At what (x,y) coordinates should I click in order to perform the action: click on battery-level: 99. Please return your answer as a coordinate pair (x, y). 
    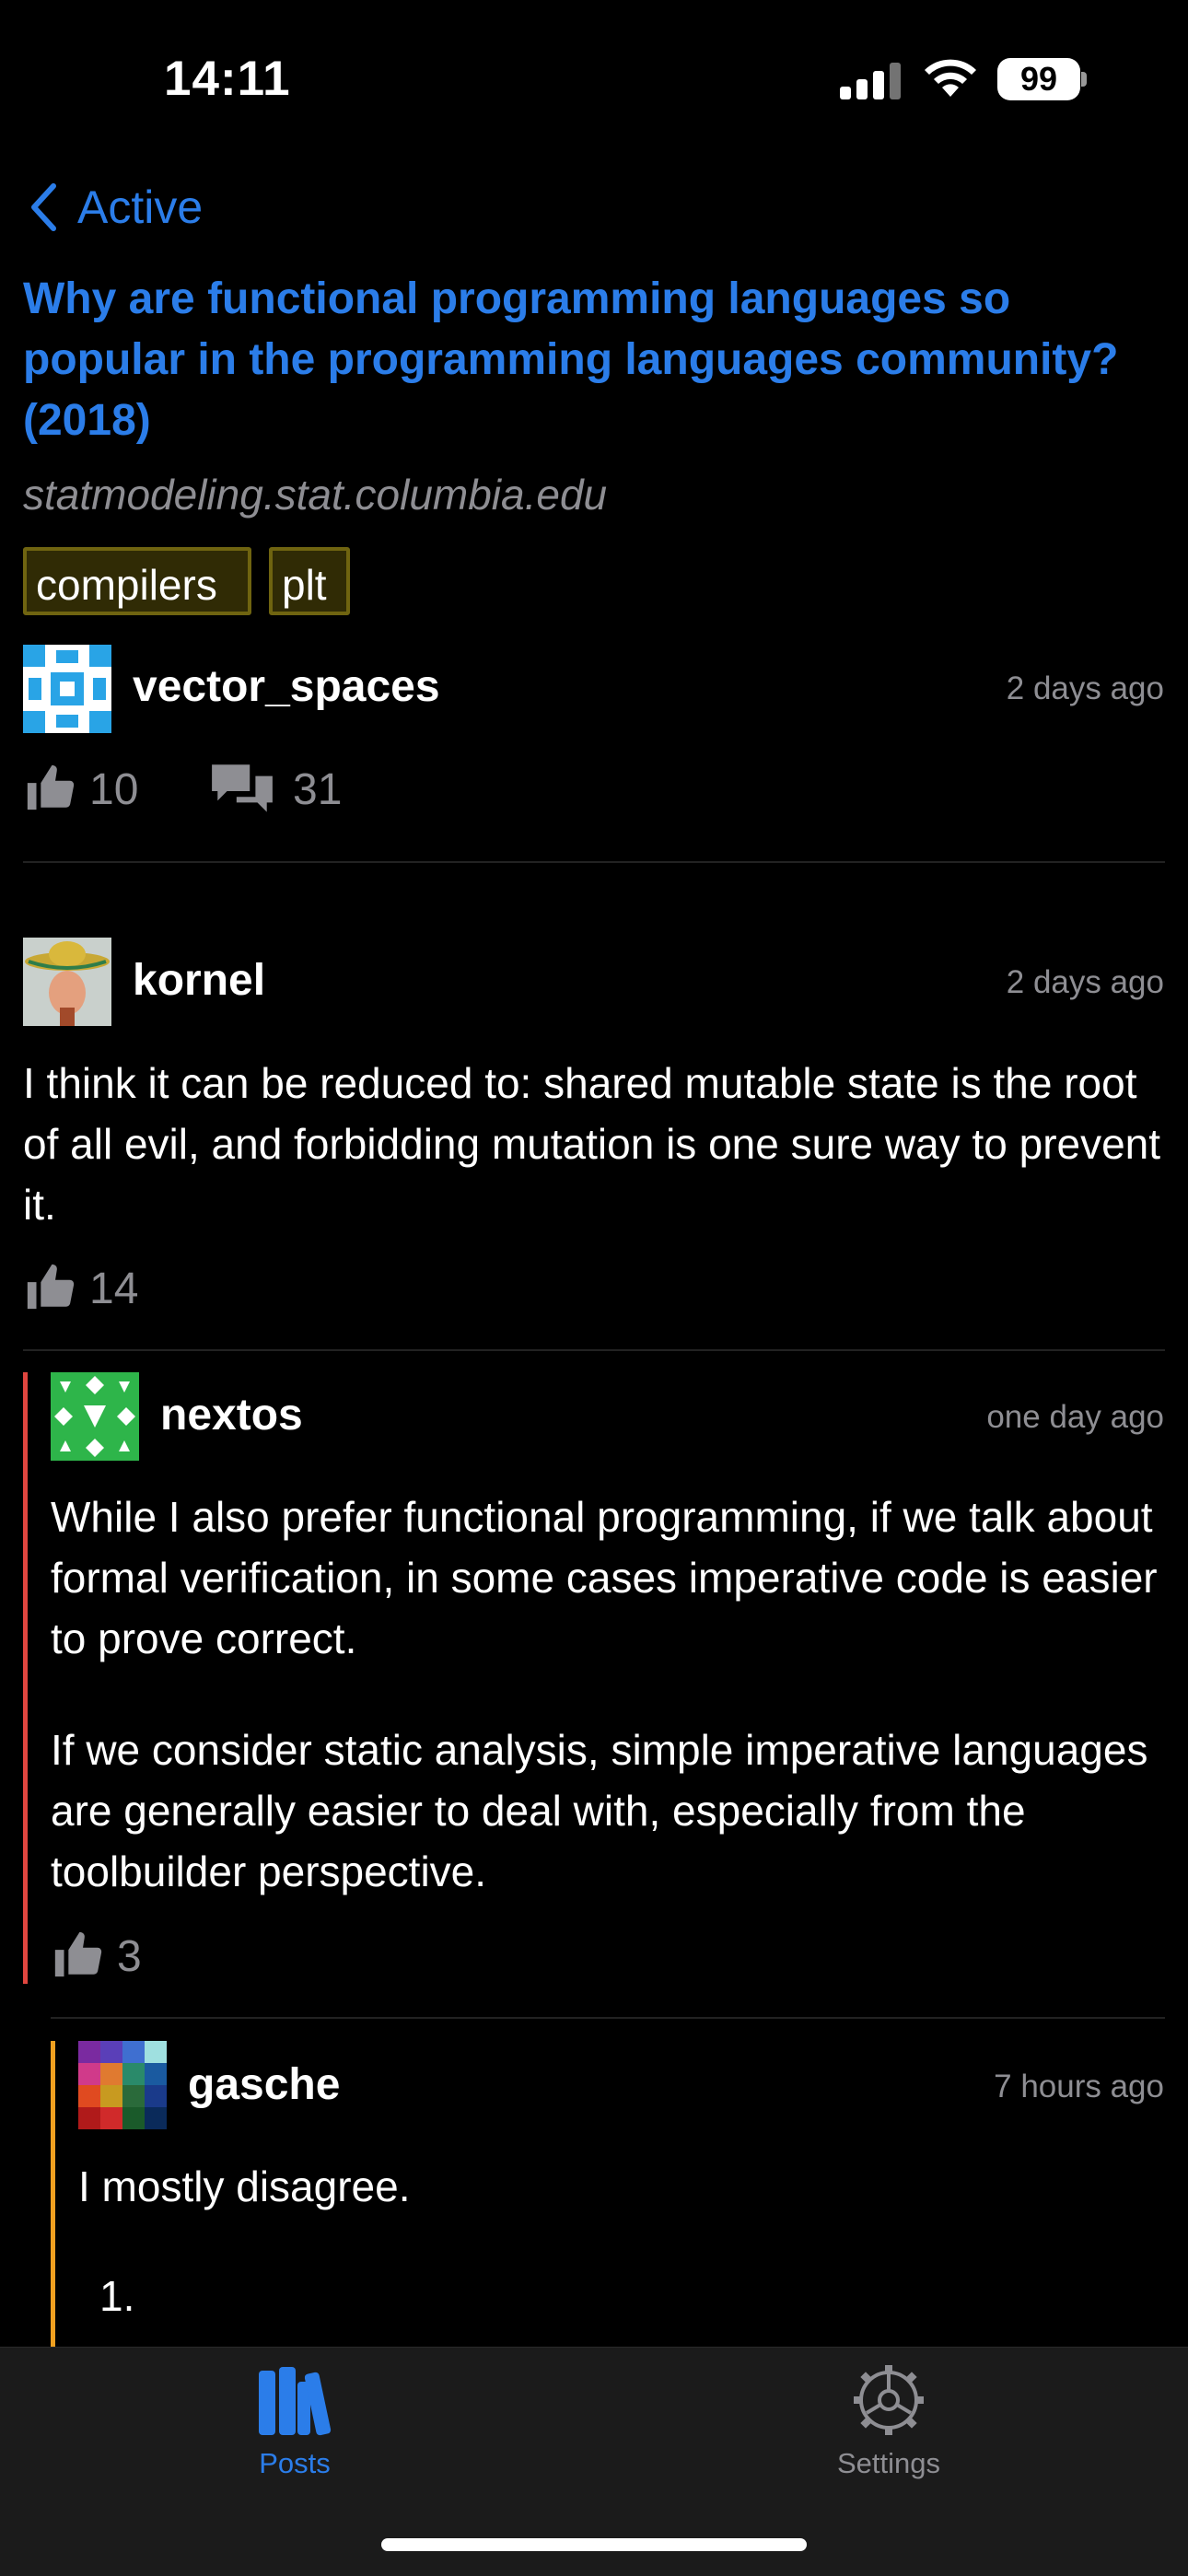
    Looking at the image, I should click on (1038, 79).